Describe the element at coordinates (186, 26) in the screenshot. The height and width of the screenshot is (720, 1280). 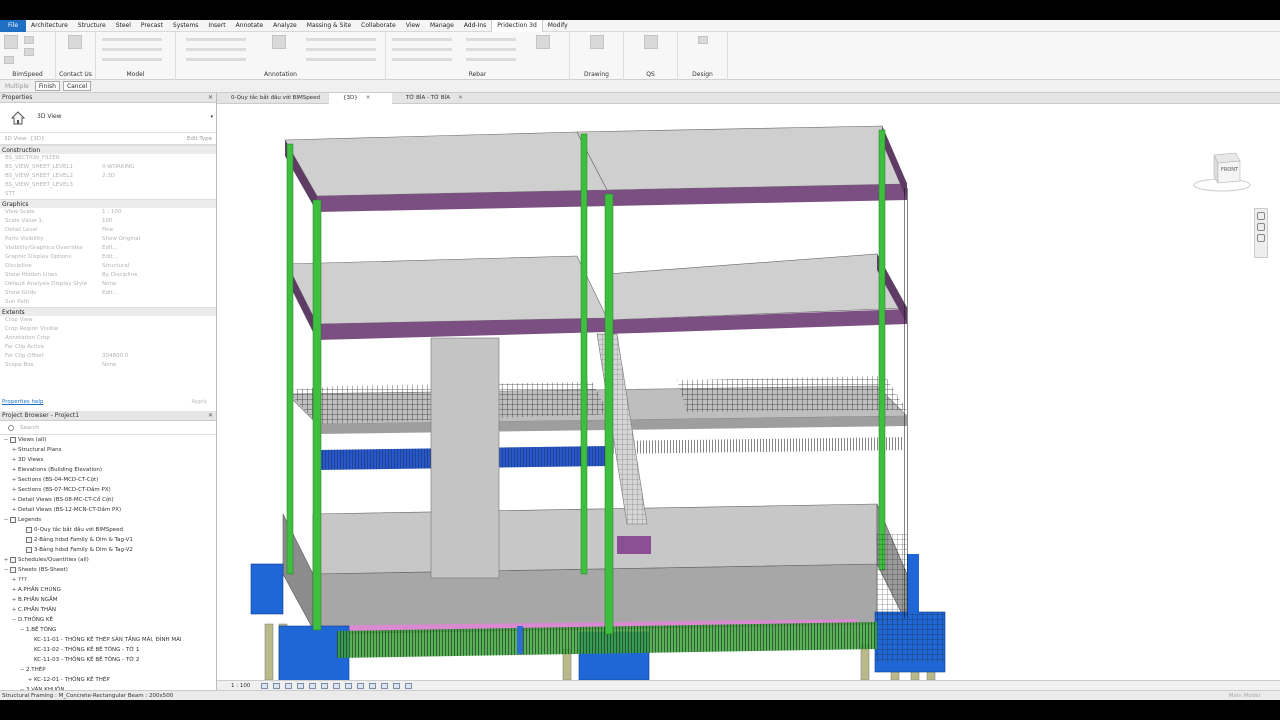
I see `ribbon-tab-systems: Systems` at that location.